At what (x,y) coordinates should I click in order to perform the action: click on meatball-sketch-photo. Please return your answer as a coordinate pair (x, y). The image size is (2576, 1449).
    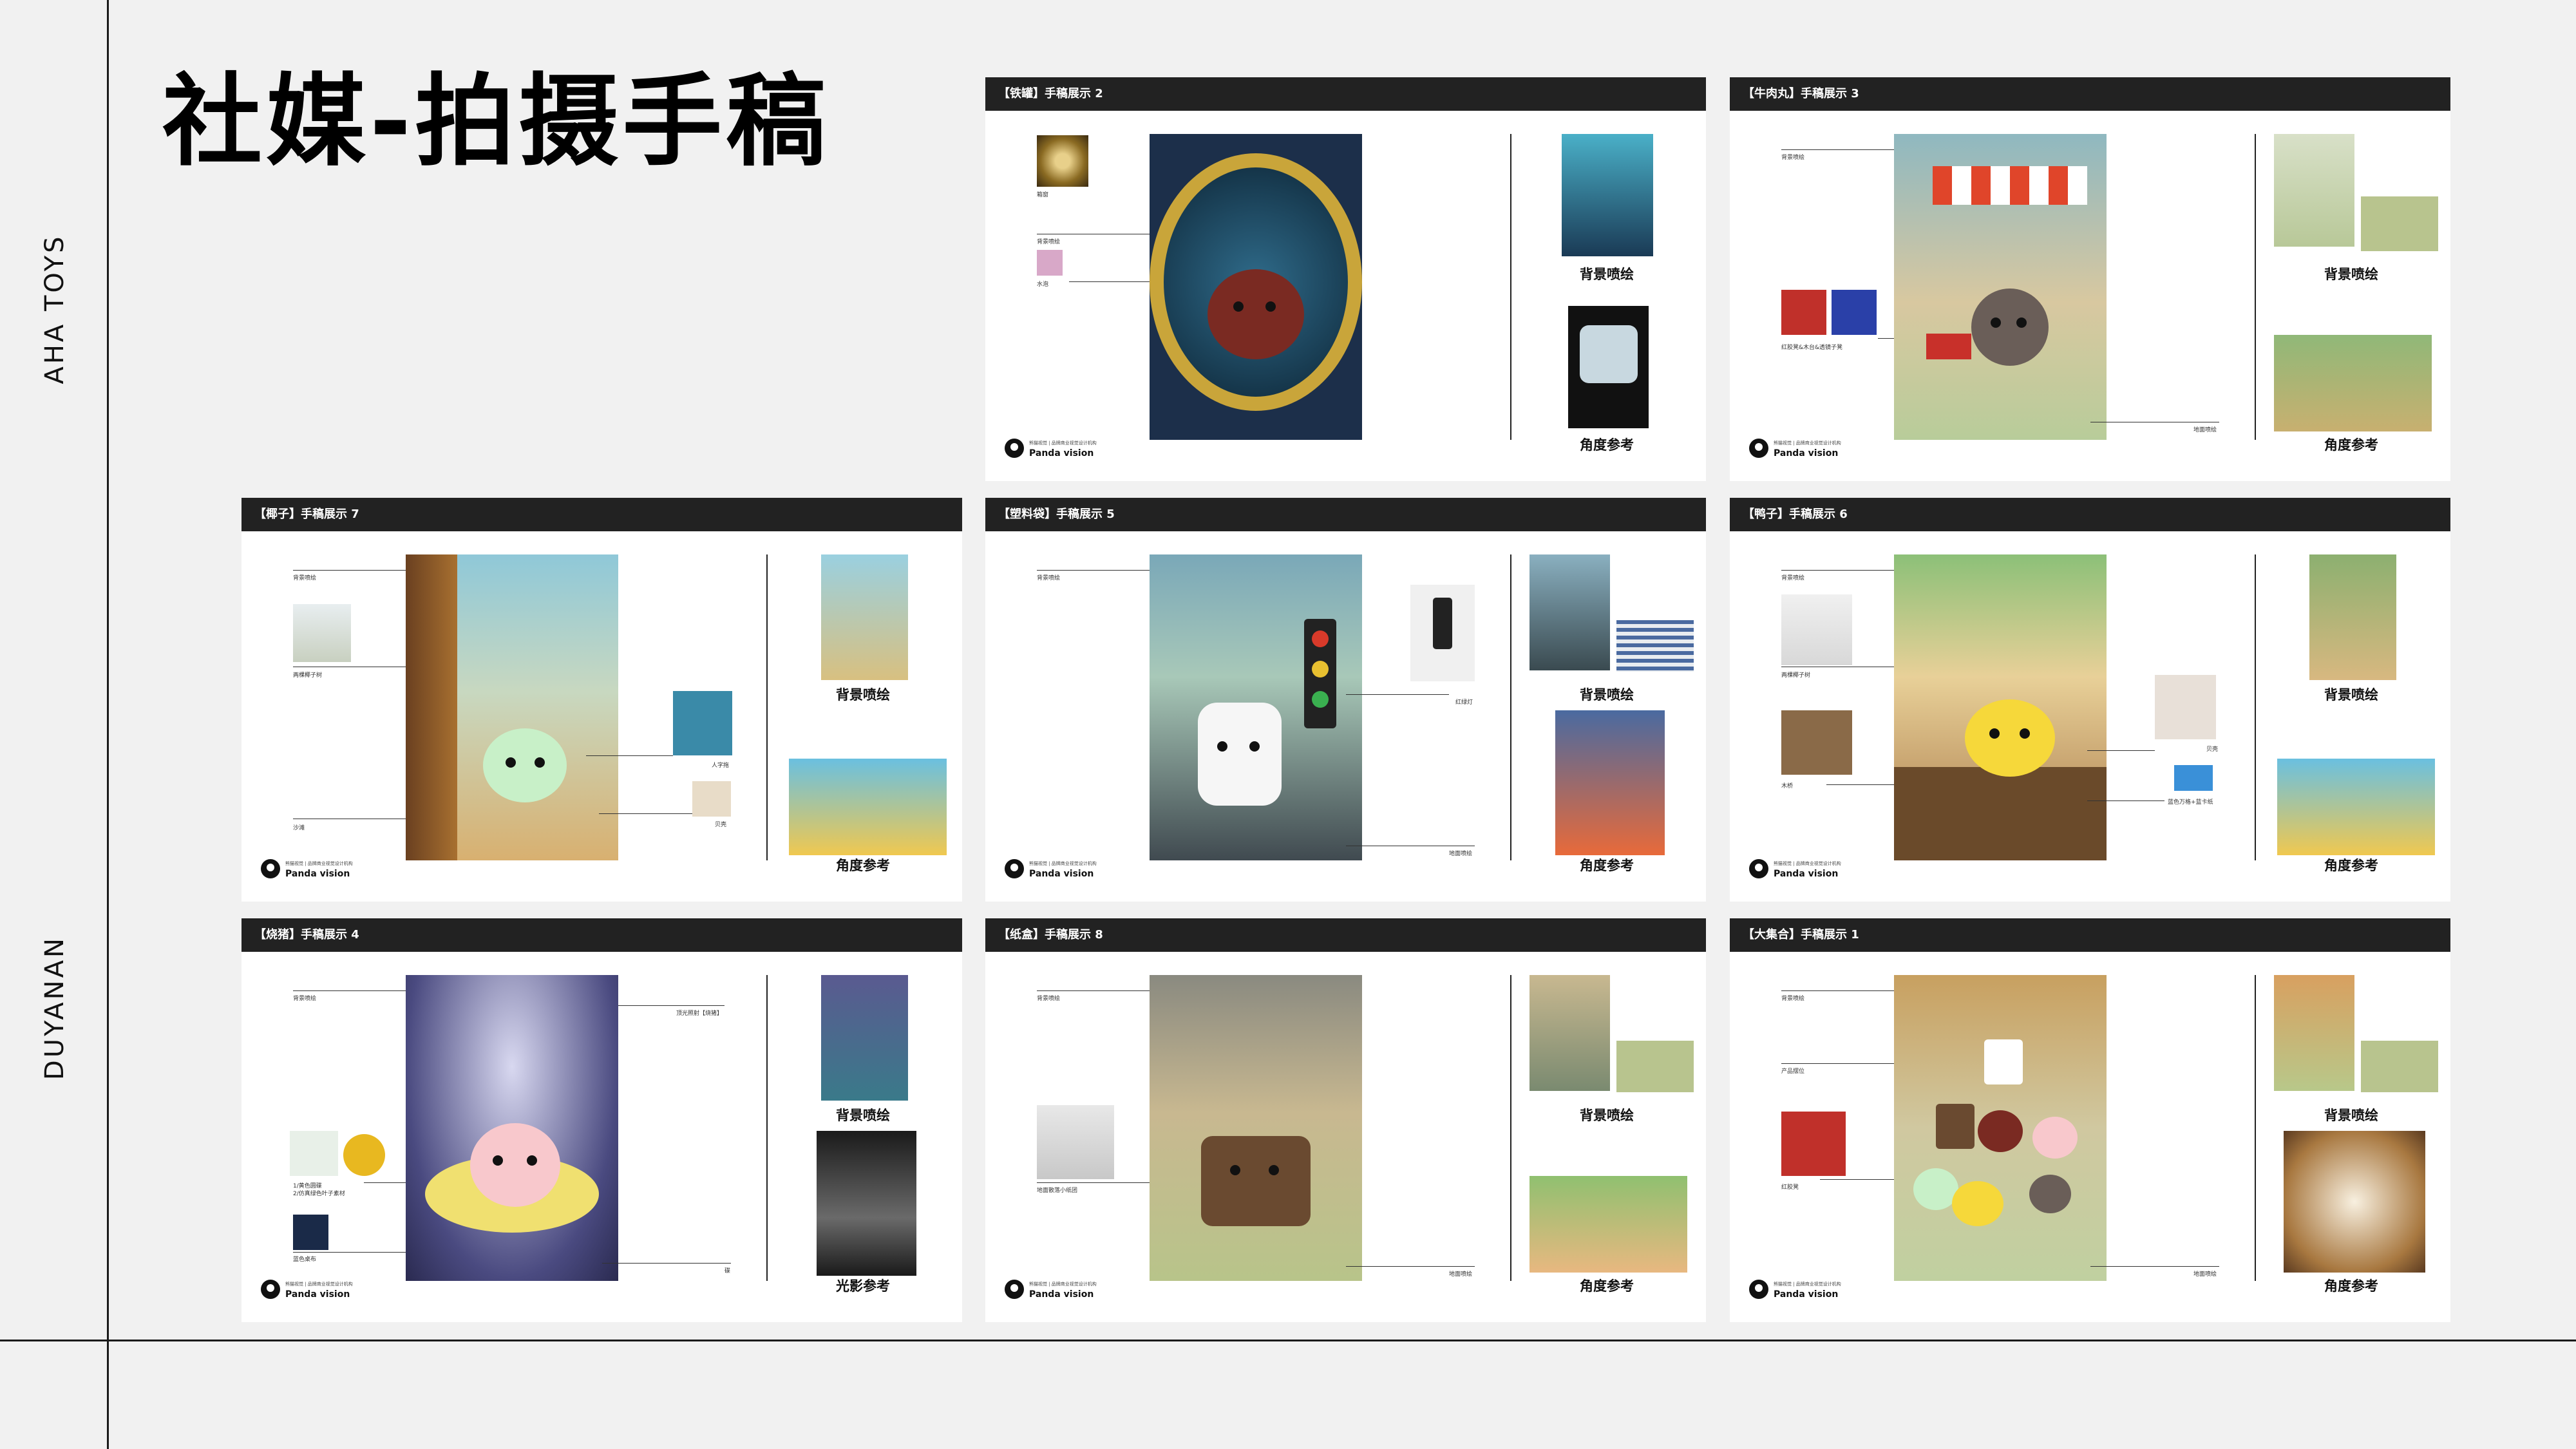
    Looking at the image, I should click on (2000, 287).